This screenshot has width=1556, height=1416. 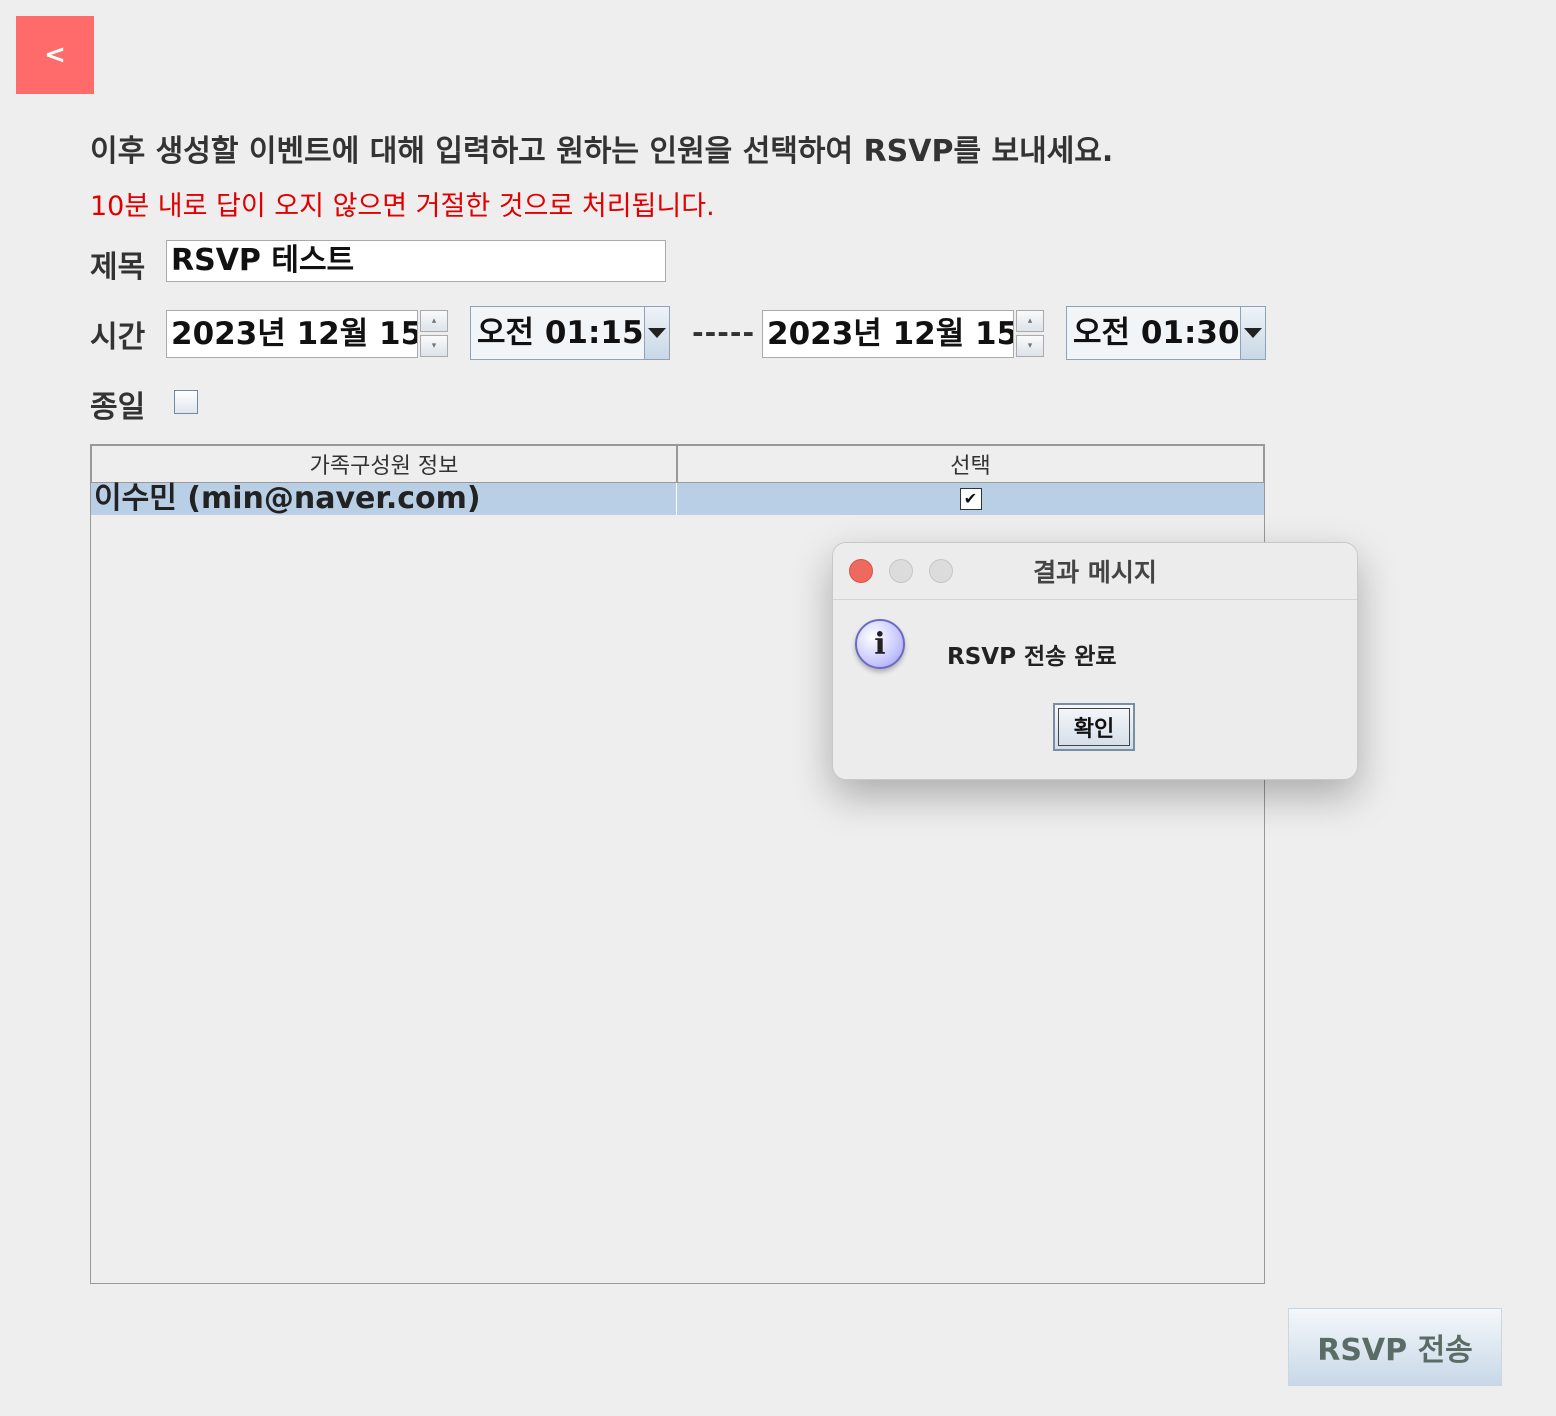 I want to click on allday-label: 종일, so click(x=118, y=407).